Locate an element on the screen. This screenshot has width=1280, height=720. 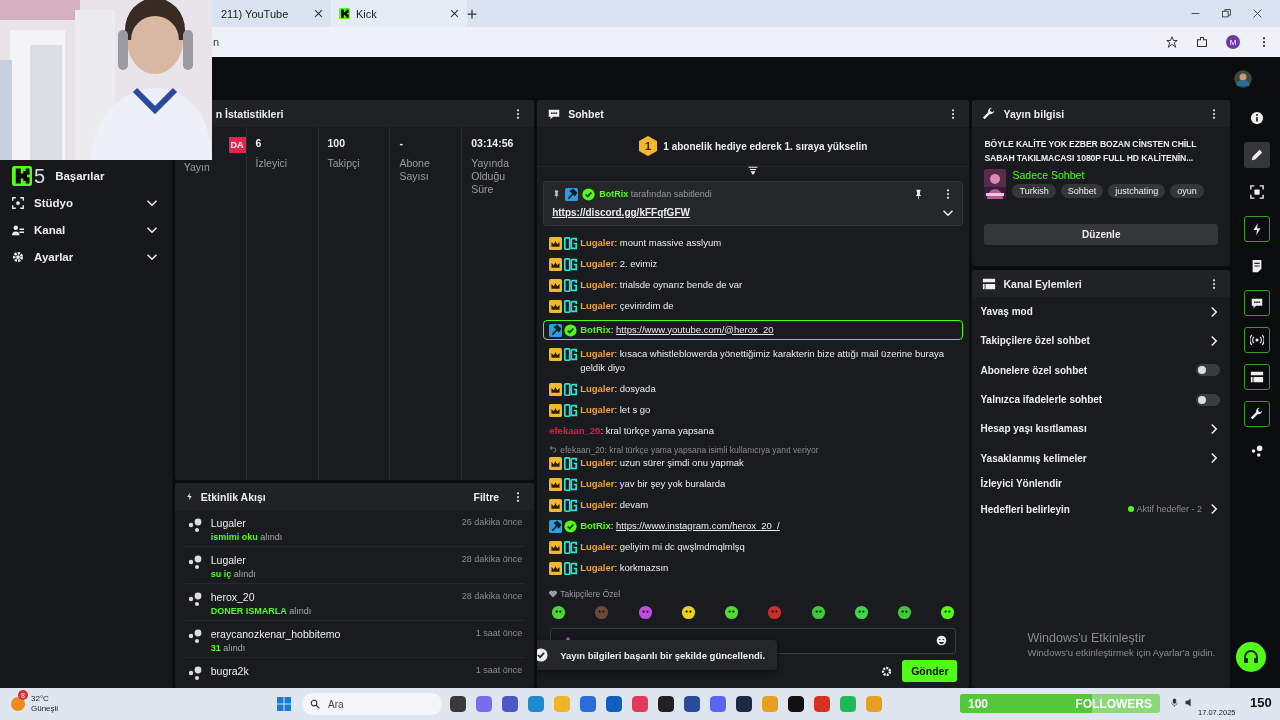
kick-logo-icon is located at coordinates (22, 175).